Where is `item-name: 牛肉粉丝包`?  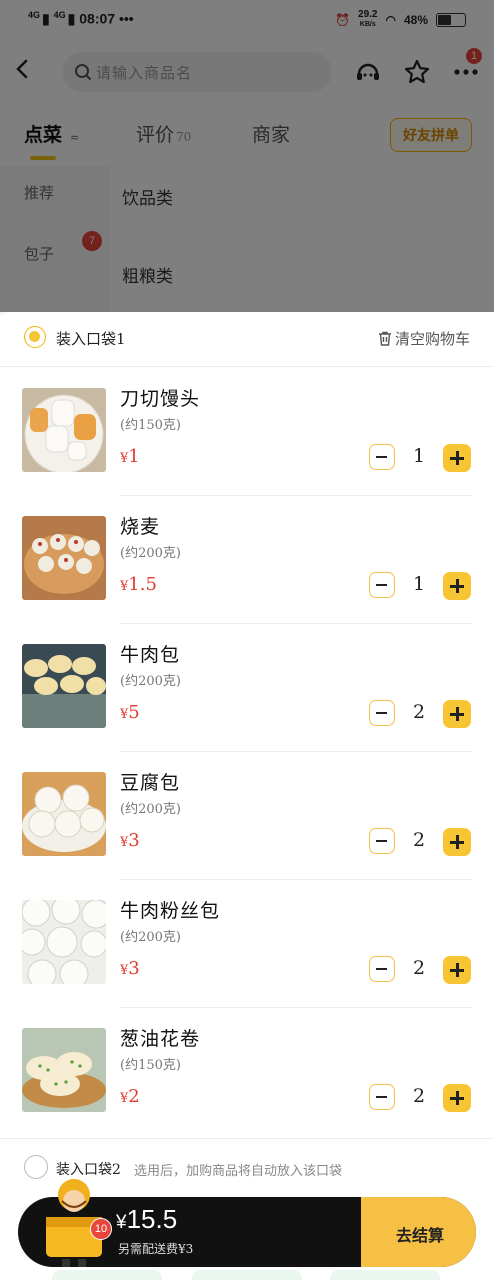 item-name: 牛肉粉丝包 is located at coordinates (170, 911).